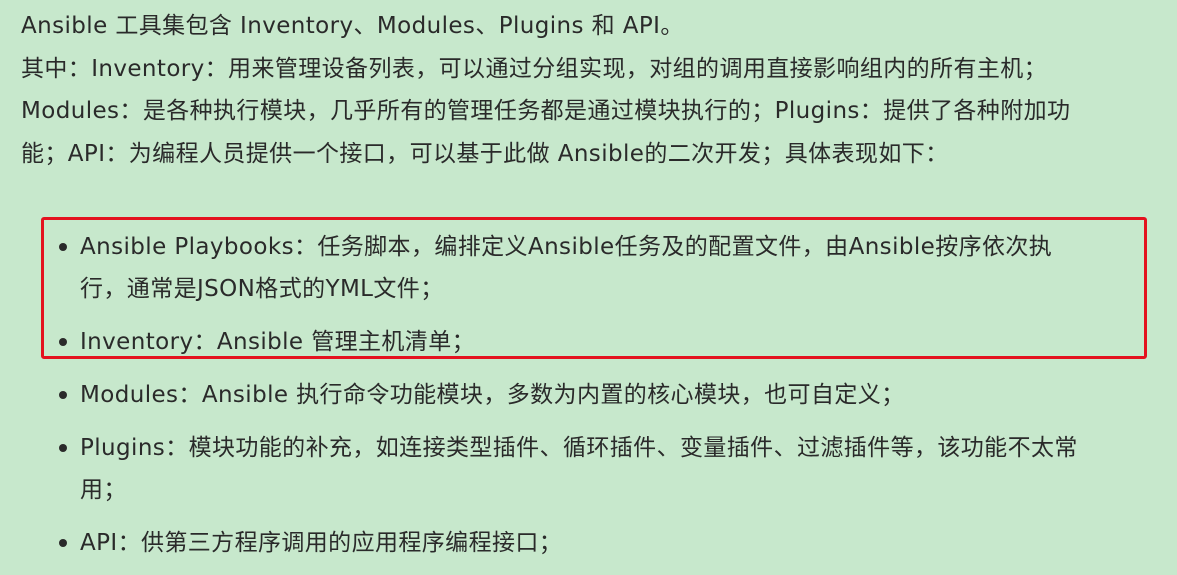 This screenshot has height=575, width=1177. I want to click on list-item-inventory: Inventory：Ansible 管理主机清单；, so click(556, 342).